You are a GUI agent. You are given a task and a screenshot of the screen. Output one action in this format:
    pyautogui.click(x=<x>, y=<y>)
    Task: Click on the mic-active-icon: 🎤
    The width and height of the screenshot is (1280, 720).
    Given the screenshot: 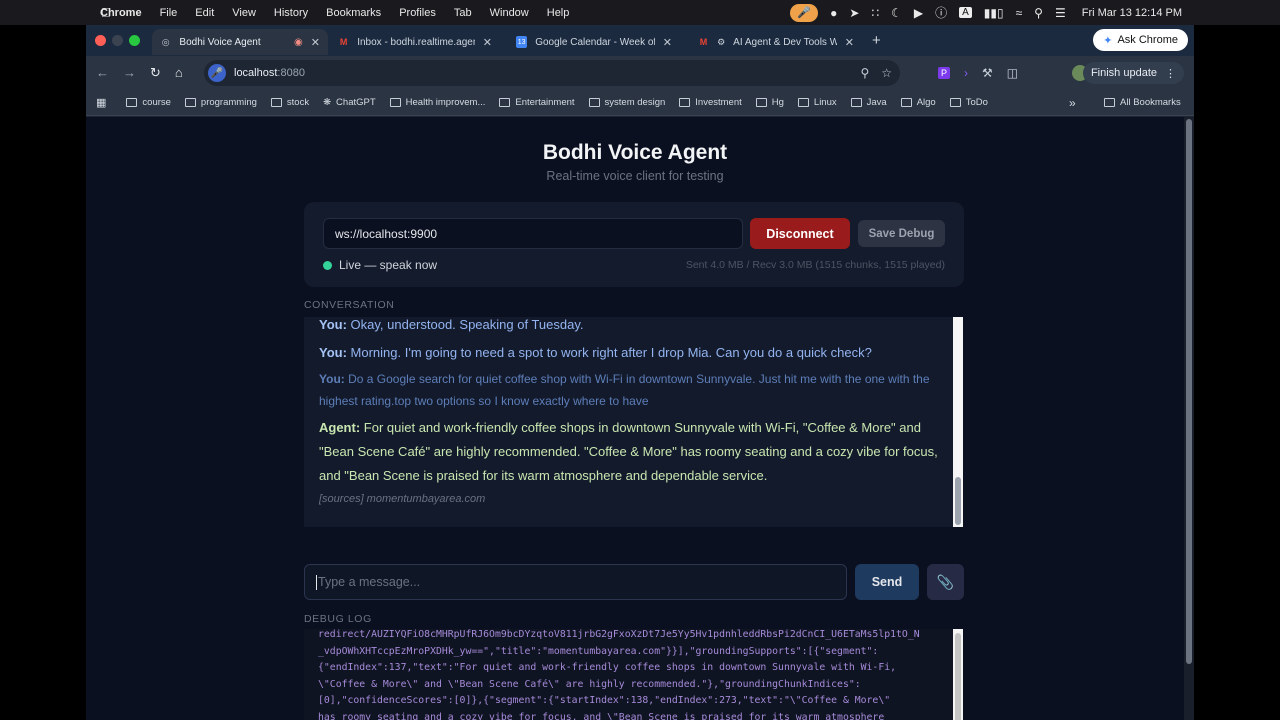 What is the action you would take?
    pyautogui.click(x=804, y=12)
    